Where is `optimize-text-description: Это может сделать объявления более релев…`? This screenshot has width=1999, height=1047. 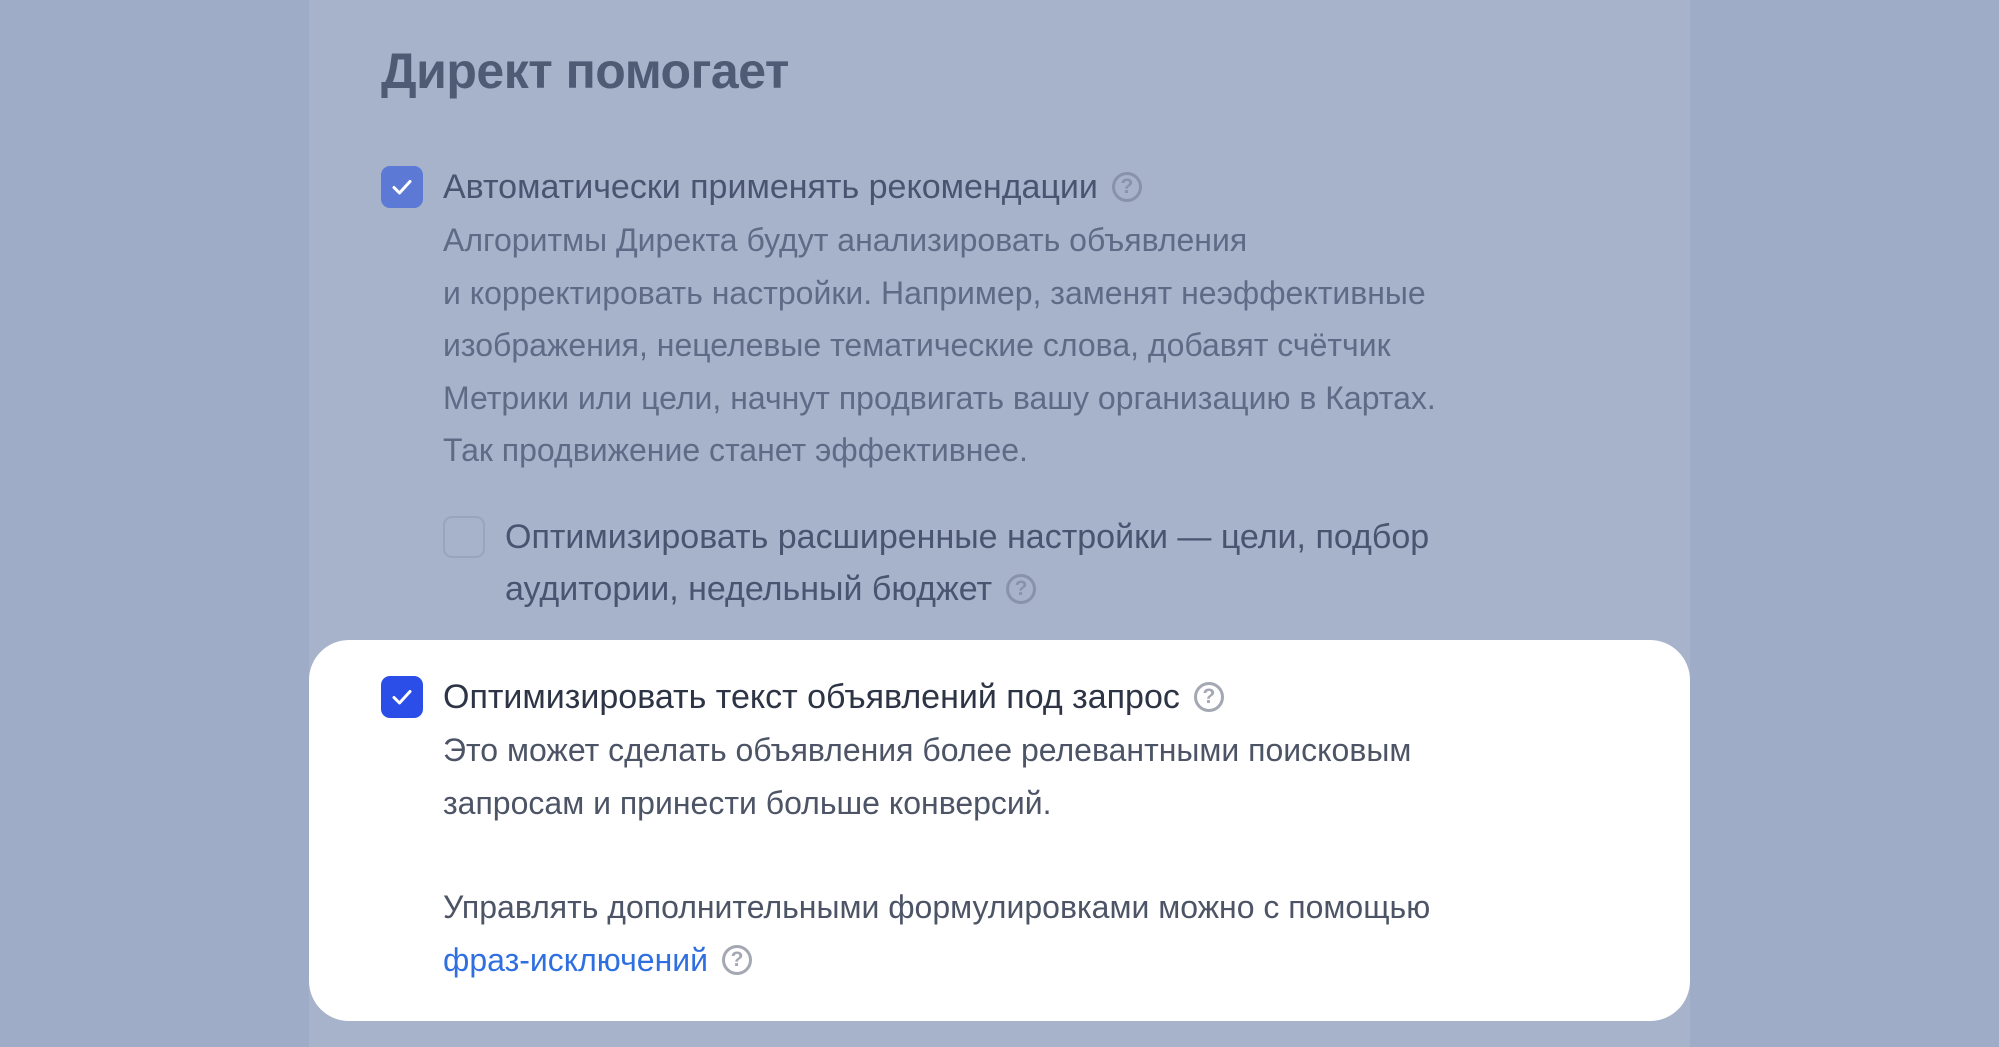 optimize-text-description: Это может сделать объявления более релев… is located at coordinates (936, 855).